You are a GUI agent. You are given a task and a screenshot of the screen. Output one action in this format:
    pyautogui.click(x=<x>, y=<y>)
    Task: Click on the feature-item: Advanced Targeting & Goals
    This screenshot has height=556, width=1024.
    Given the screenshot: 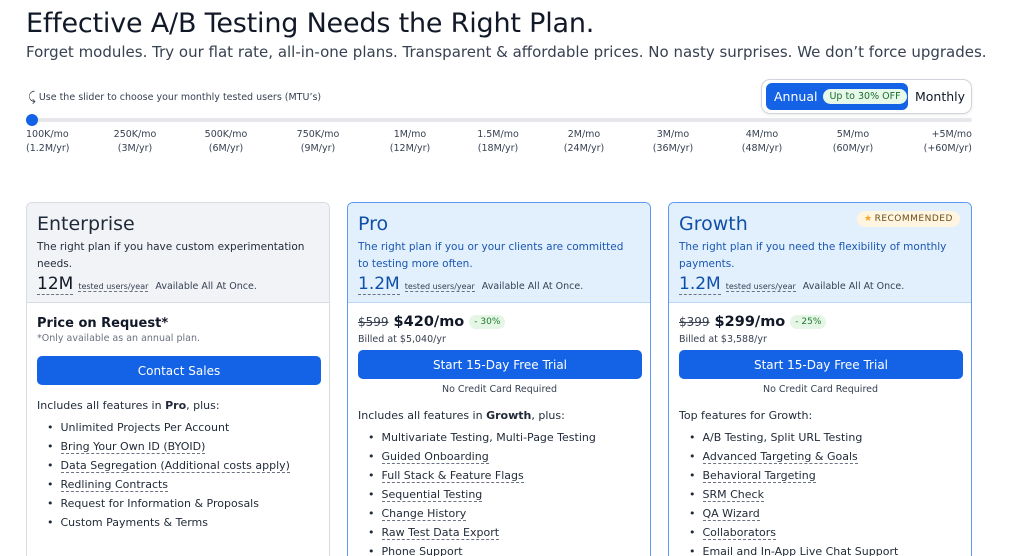 What is the action you would take?
    pyautogui.click(x=825, y=456)
    